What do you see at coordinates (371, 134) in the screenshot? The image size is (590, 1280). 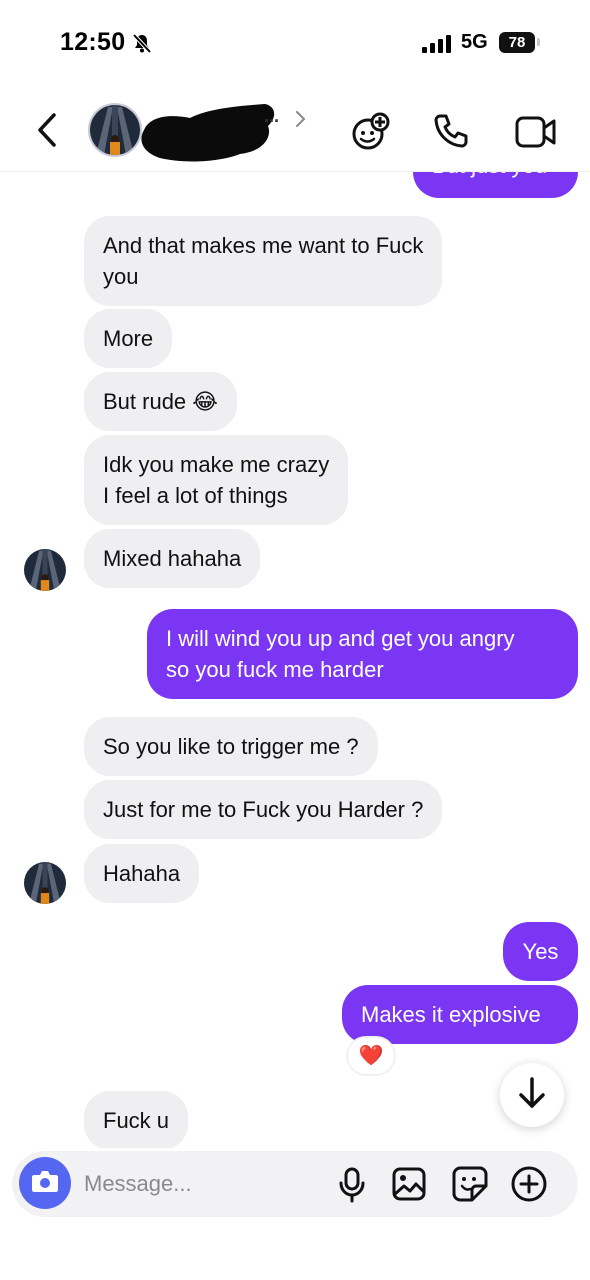 I see `effects-icon` at bounding box center [371, 134].